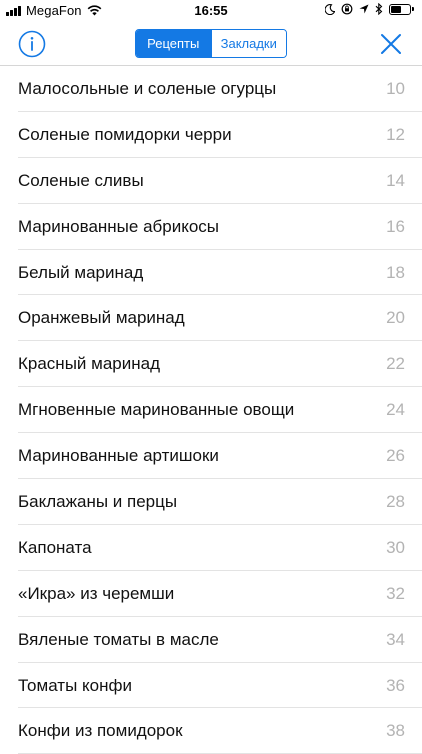 This screenshot has width=422, height=754. Describe the element at coordinates (211, 594) in the screenshot. I see `list-item: «Икра» из черемши 32` at that location.